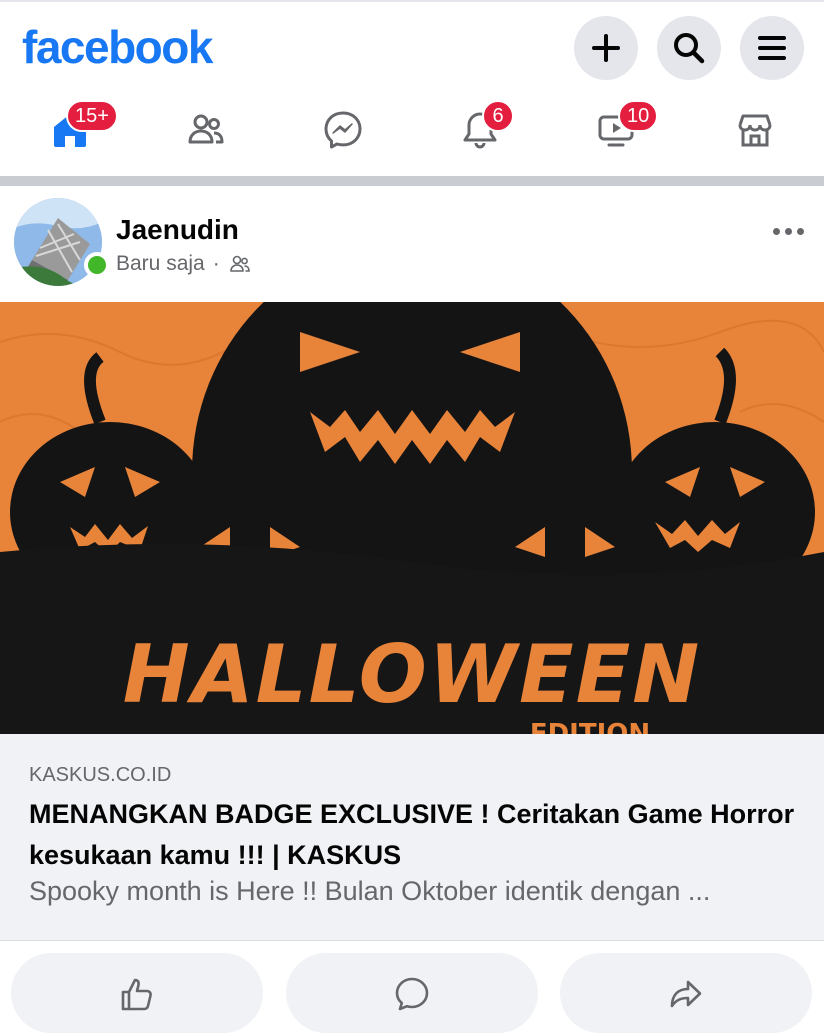 This screenshot has width=824, height=1033. Describe the element at coordinates (590, 726) in the screenshot. I see `halloween-subtitle-text: EDITION` at that location.